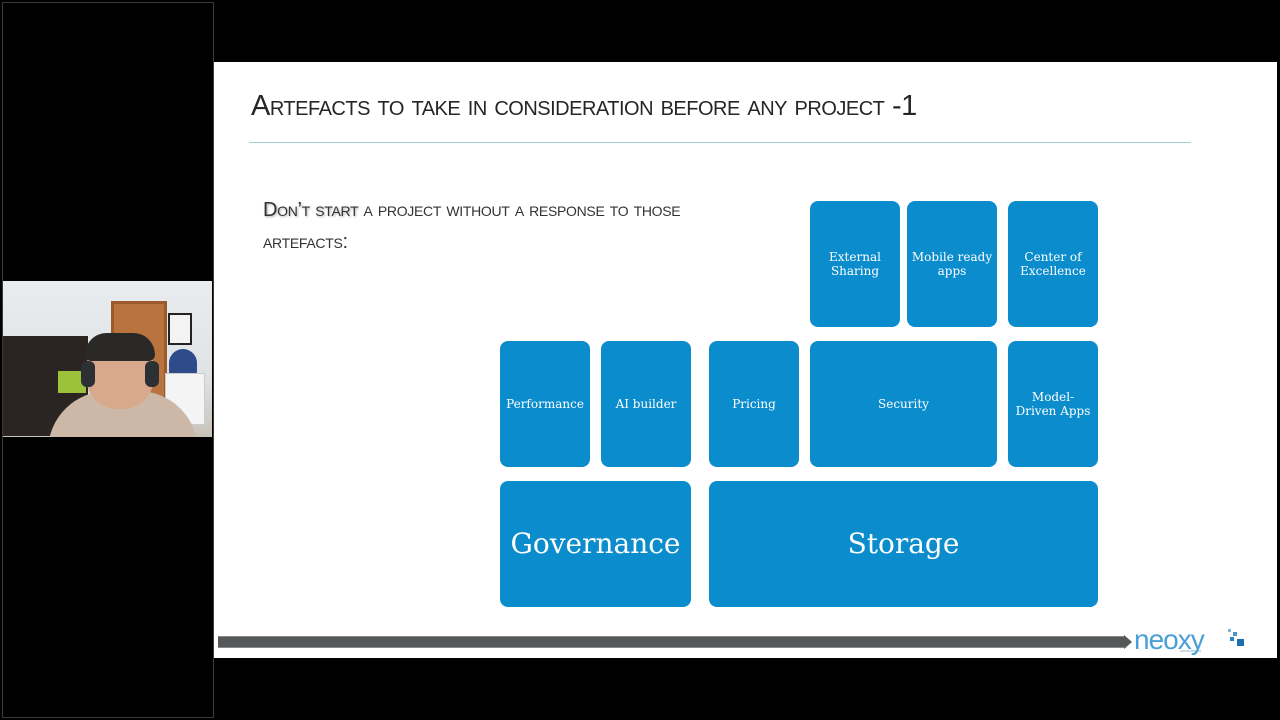  I want to click on box-storage: Storage, so click(903, 544).